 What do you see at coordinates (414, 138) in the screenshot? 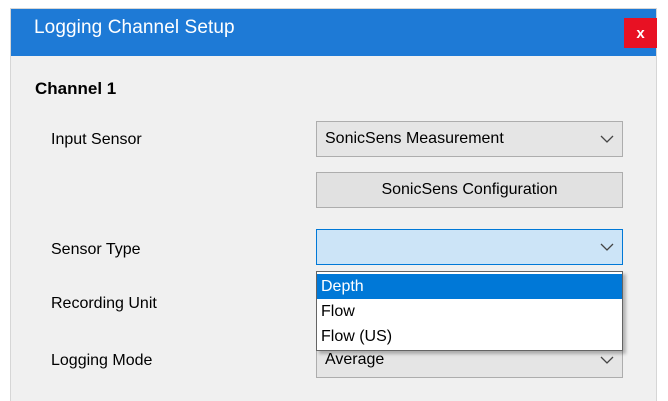
I see `input-sensor-value: SonicSens Measurement` at bounding box center [414, 138].